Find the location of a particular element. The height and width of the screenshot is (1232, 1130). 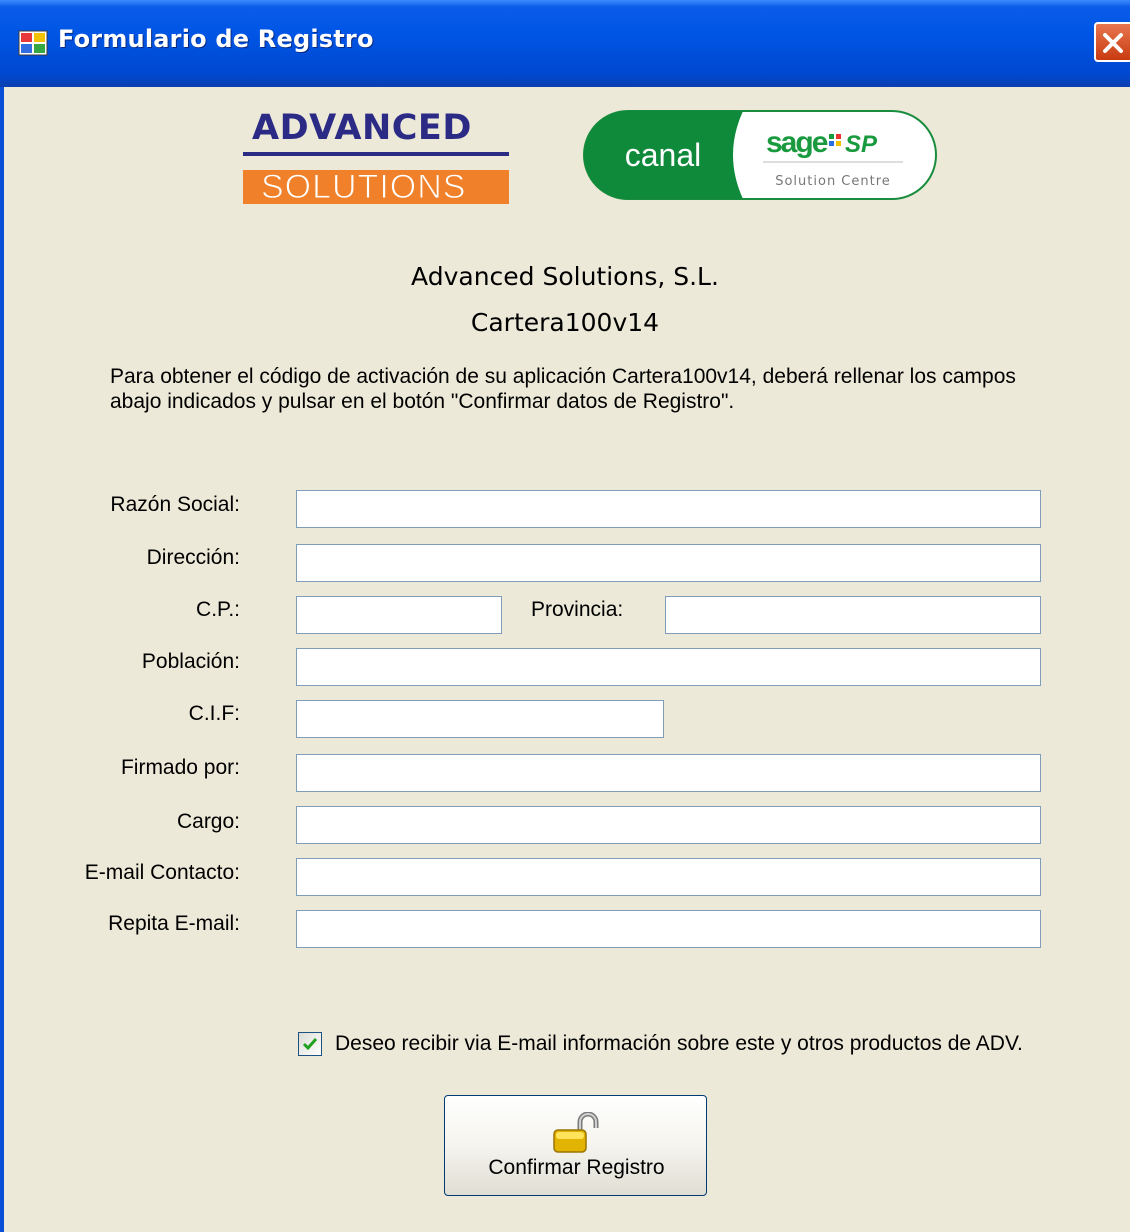

razon-social-label: Razón Social: is located at coordinates (175, 504).